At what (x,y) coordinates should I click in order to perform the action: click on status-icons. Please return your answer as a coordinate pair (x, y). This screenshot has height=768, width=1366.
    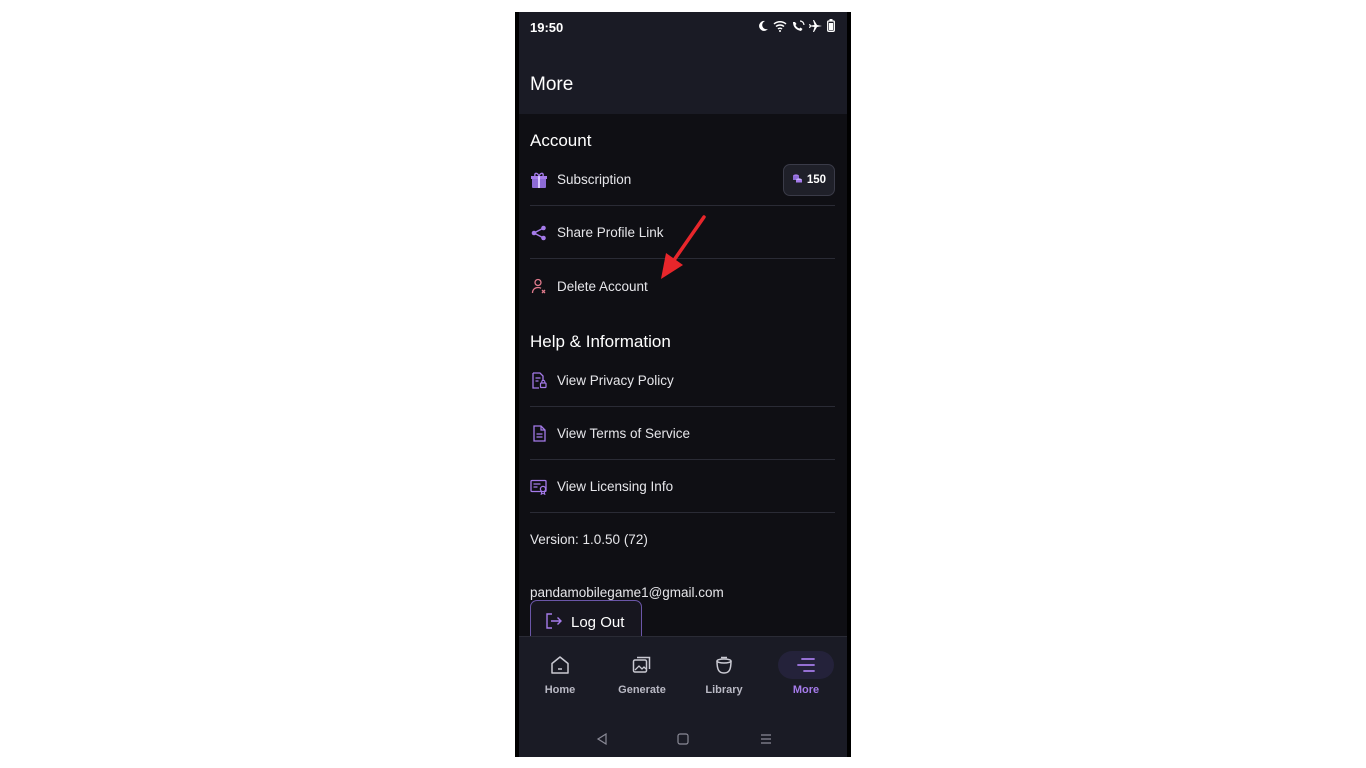
    Looking at the image, I should click on (796, 28).